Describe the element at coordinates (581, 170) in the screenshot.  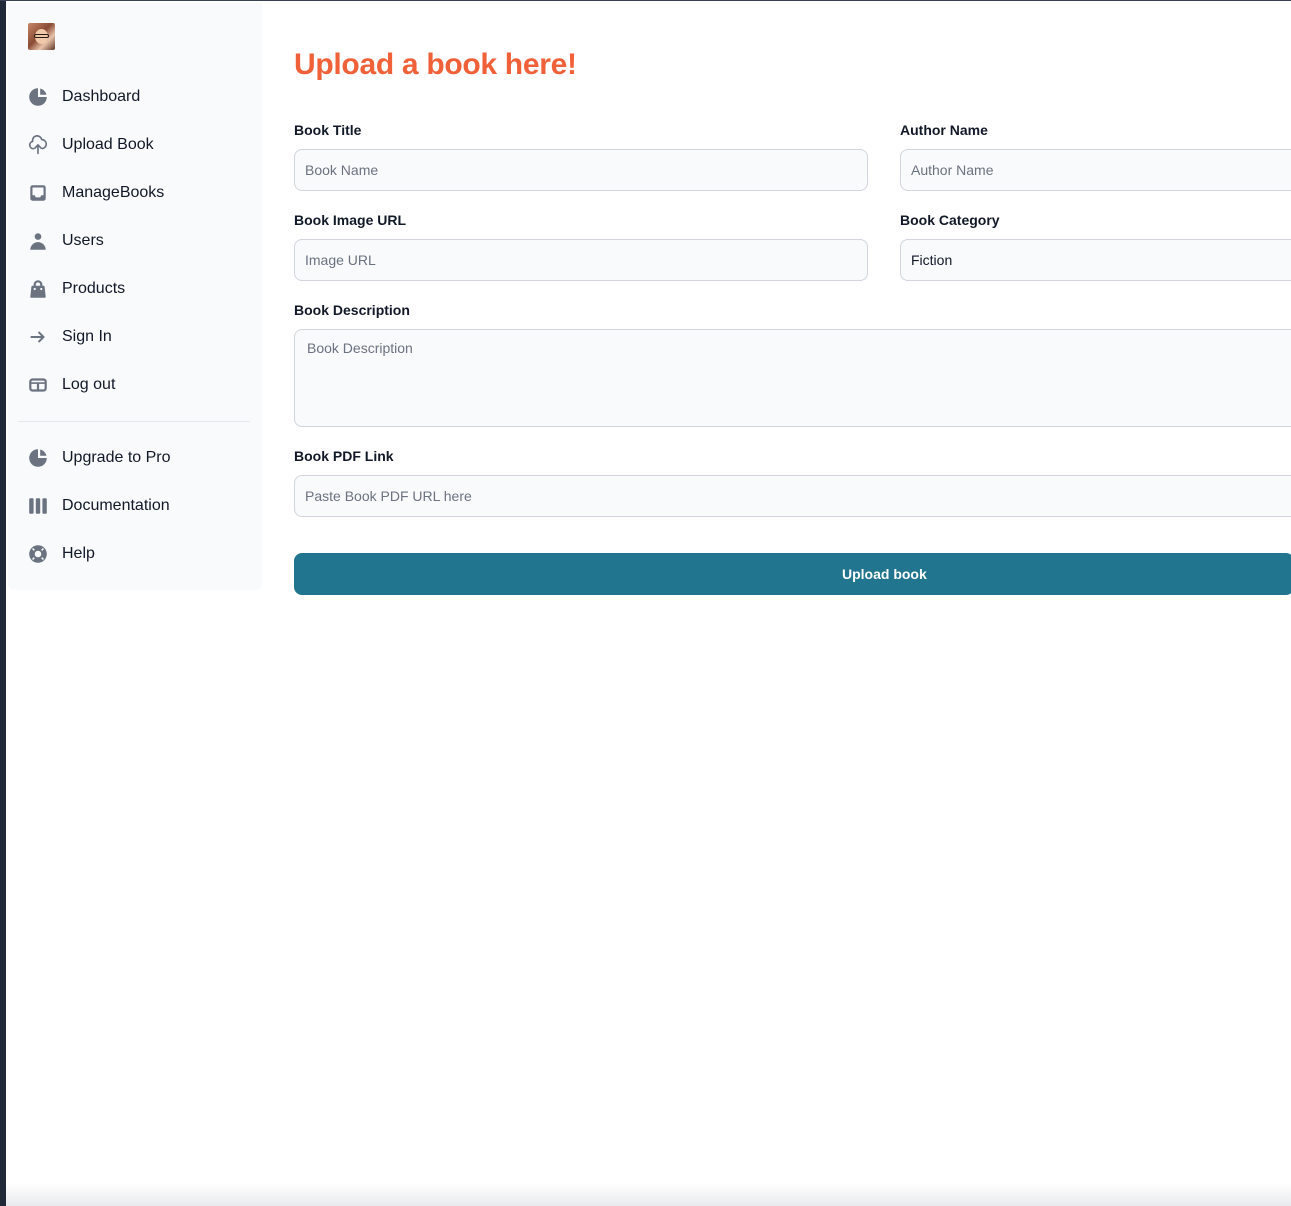
I see `book-title-input` at that location.